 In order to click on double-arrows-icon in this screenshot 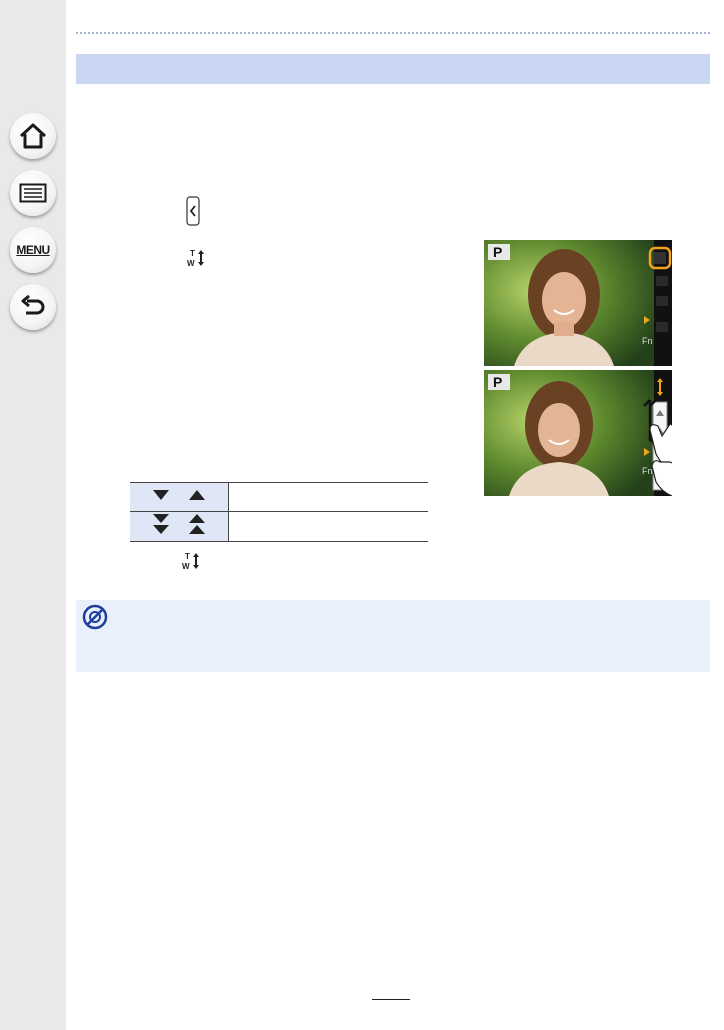, I will do `click(179, 524)`.